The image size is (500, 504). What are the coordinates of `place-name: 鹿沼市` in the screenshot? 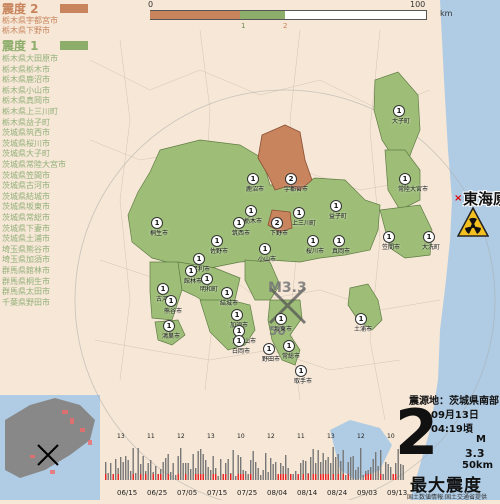 It's located at (255, 189).